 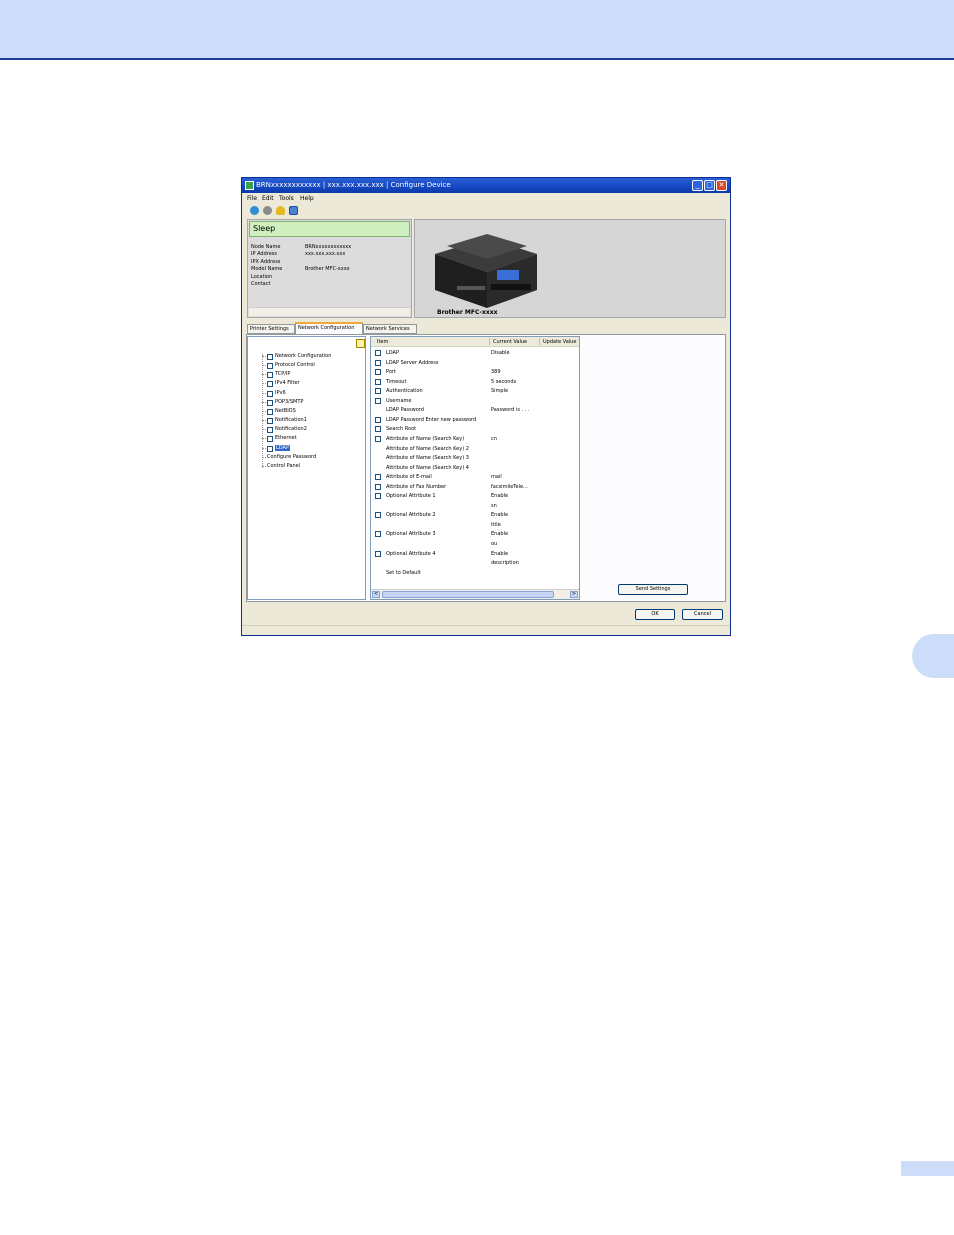 I want to click on grid-row: Attribute of Name (Search Key) 2, so click(x=475, y=449).